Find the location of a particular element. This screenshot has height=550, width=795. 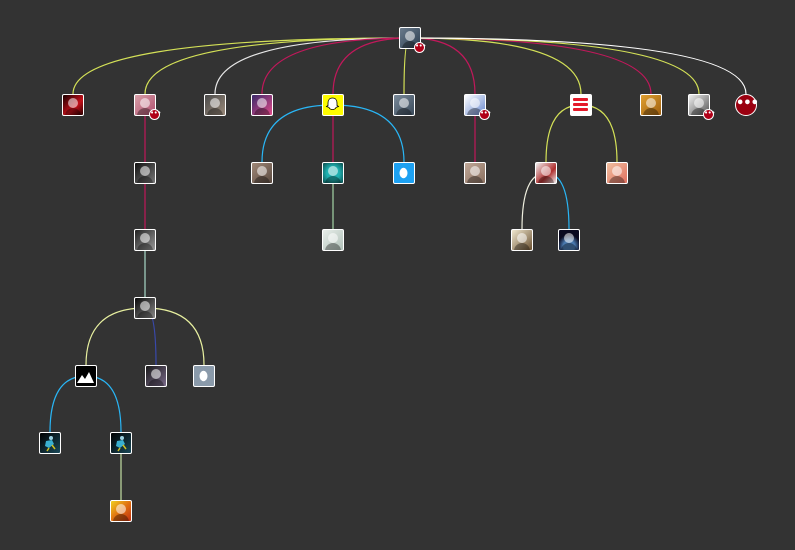

avatar-man-glasses is located at coordinates (404, 105).